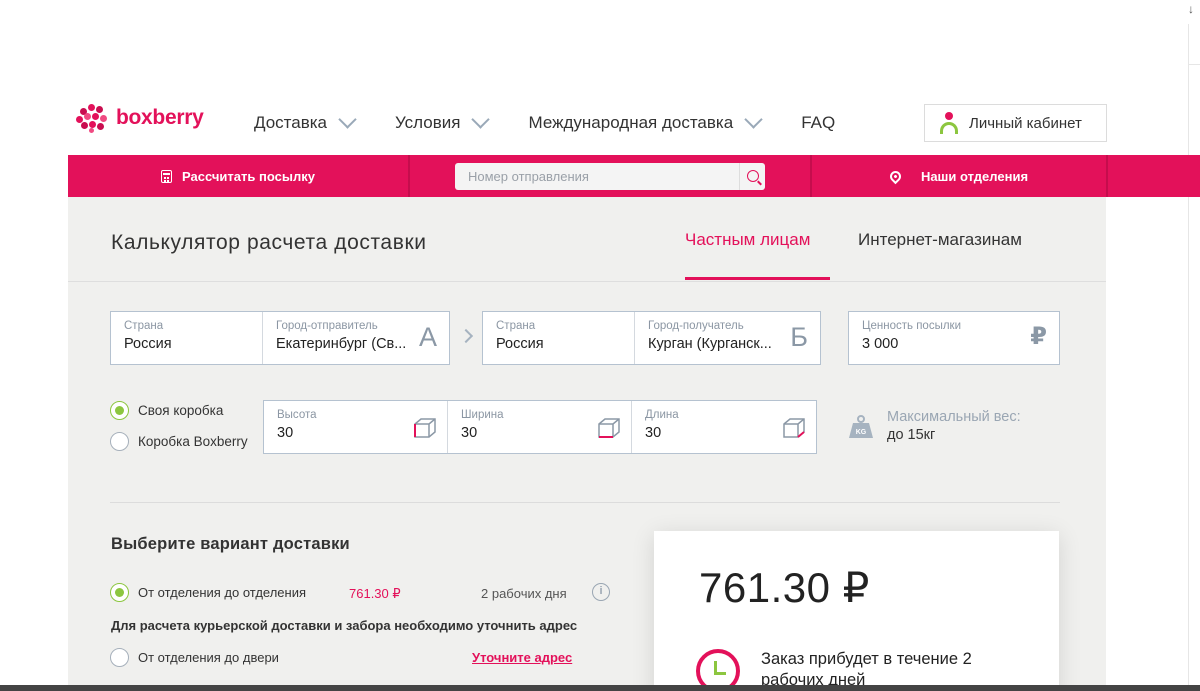 Image resolution: width=1200 pixels, height=691 pixels. Describe the element at coordinates (375, 593) in the screenshot. I see `office-to-office-price: 761.30 ₽` at that location.